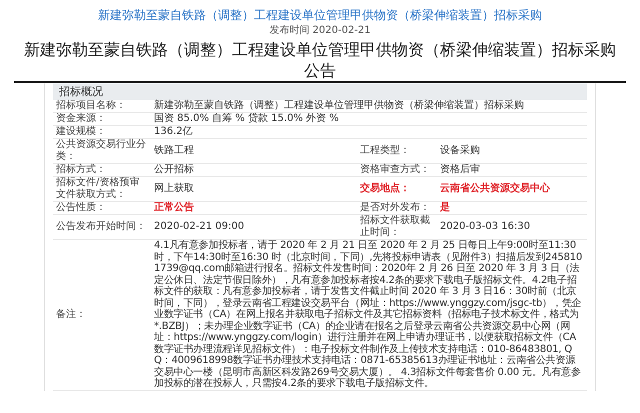  What do you see at coordinates (511, 189) in the screenshot?
I see `field-value: 云南省公共资源交易中心` at bounding box center [511, 189].